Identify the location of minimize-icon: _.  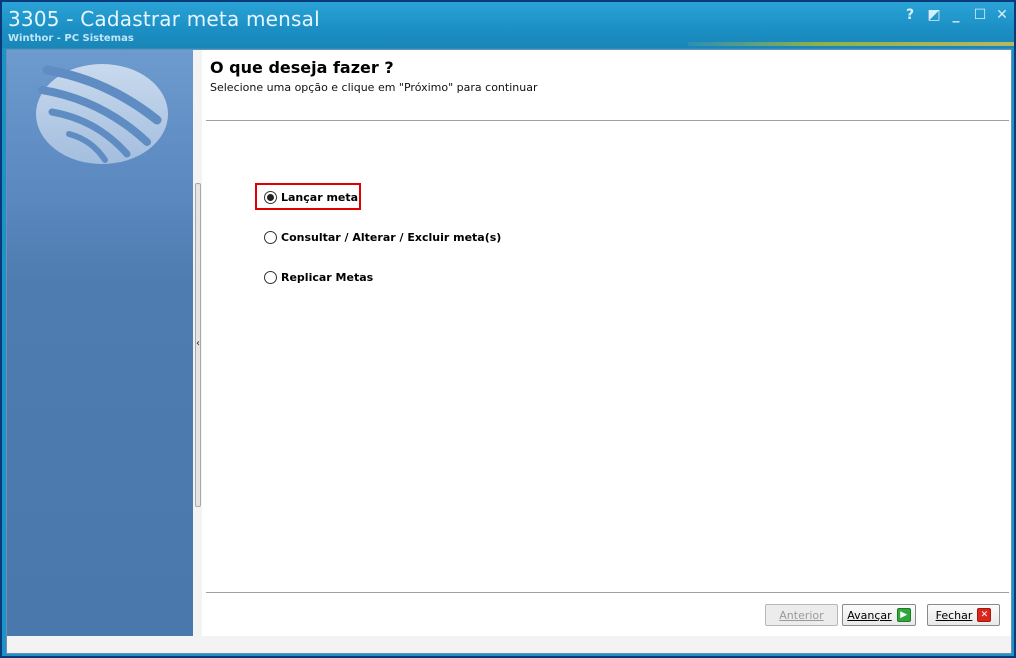
(956, 15).